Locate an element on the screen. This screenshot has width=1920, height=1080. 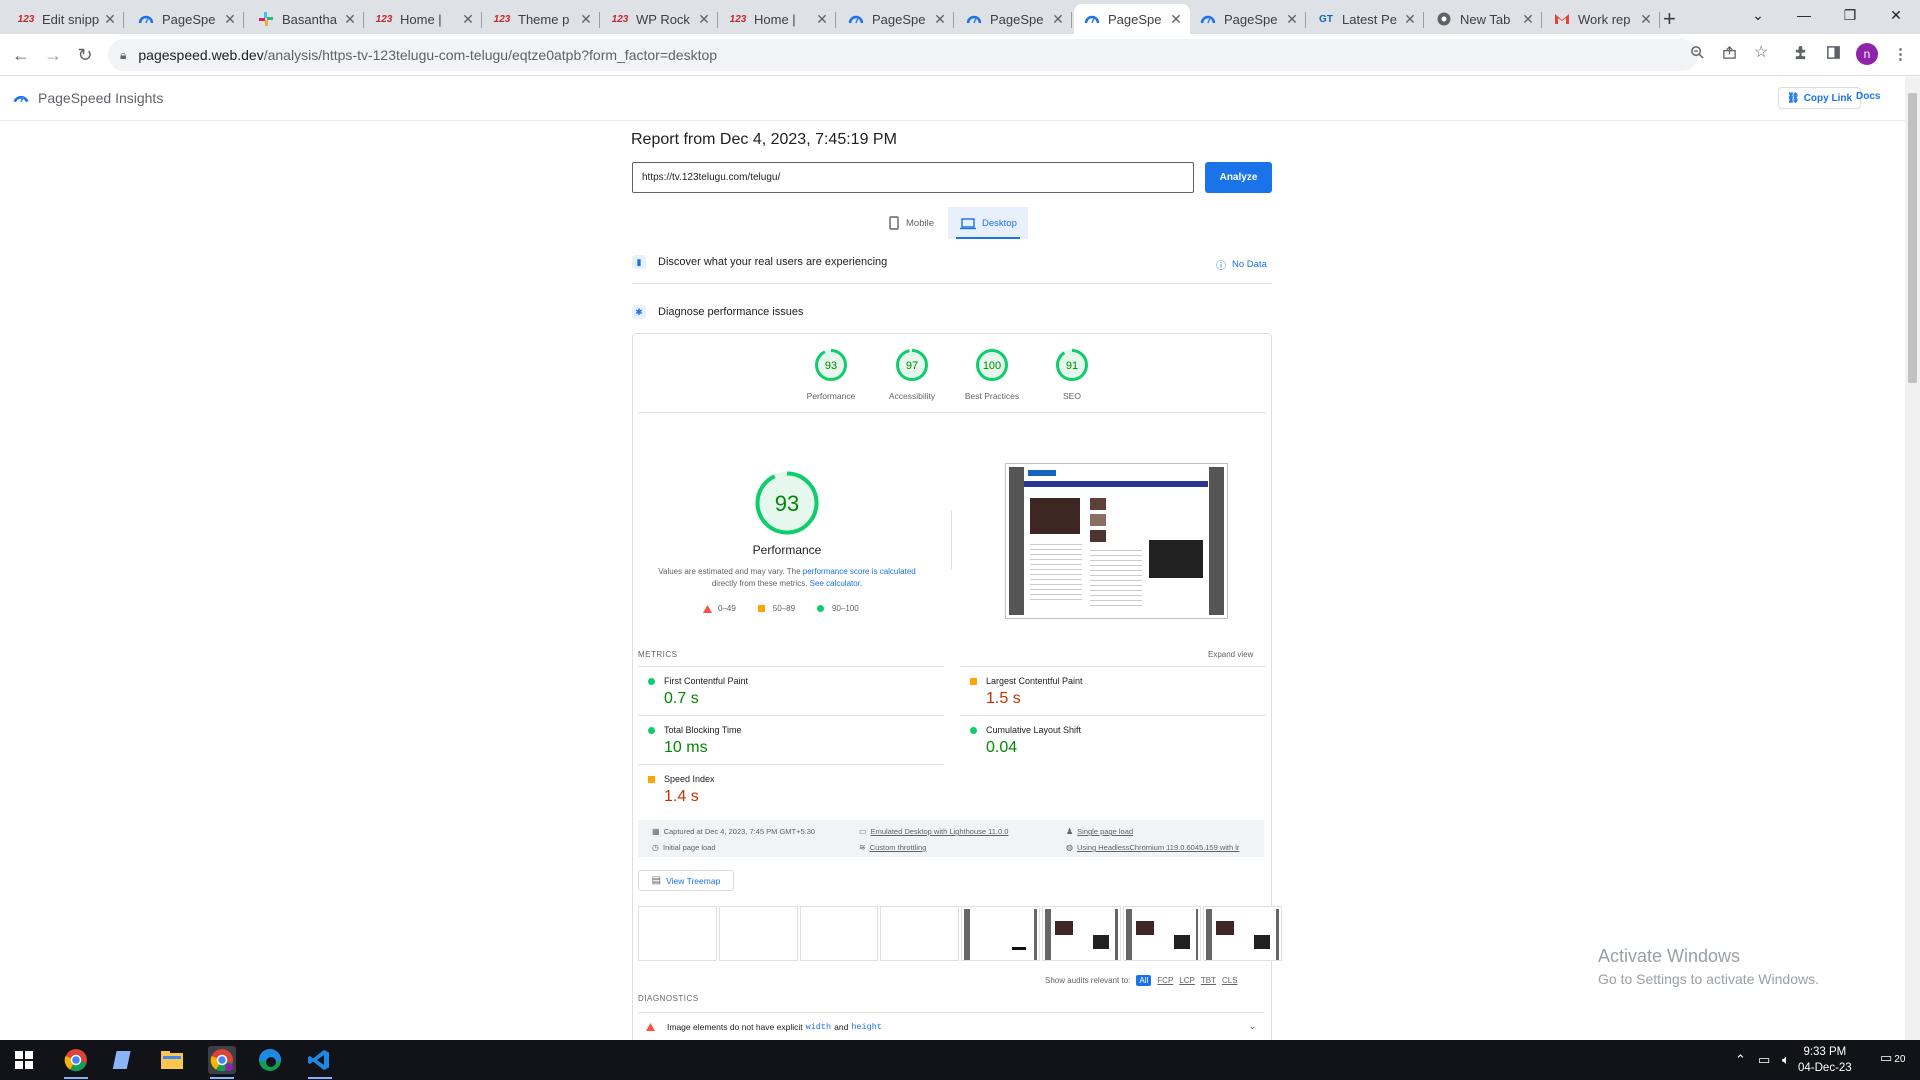
back-icon: ← is located at coordinates (21, 55).